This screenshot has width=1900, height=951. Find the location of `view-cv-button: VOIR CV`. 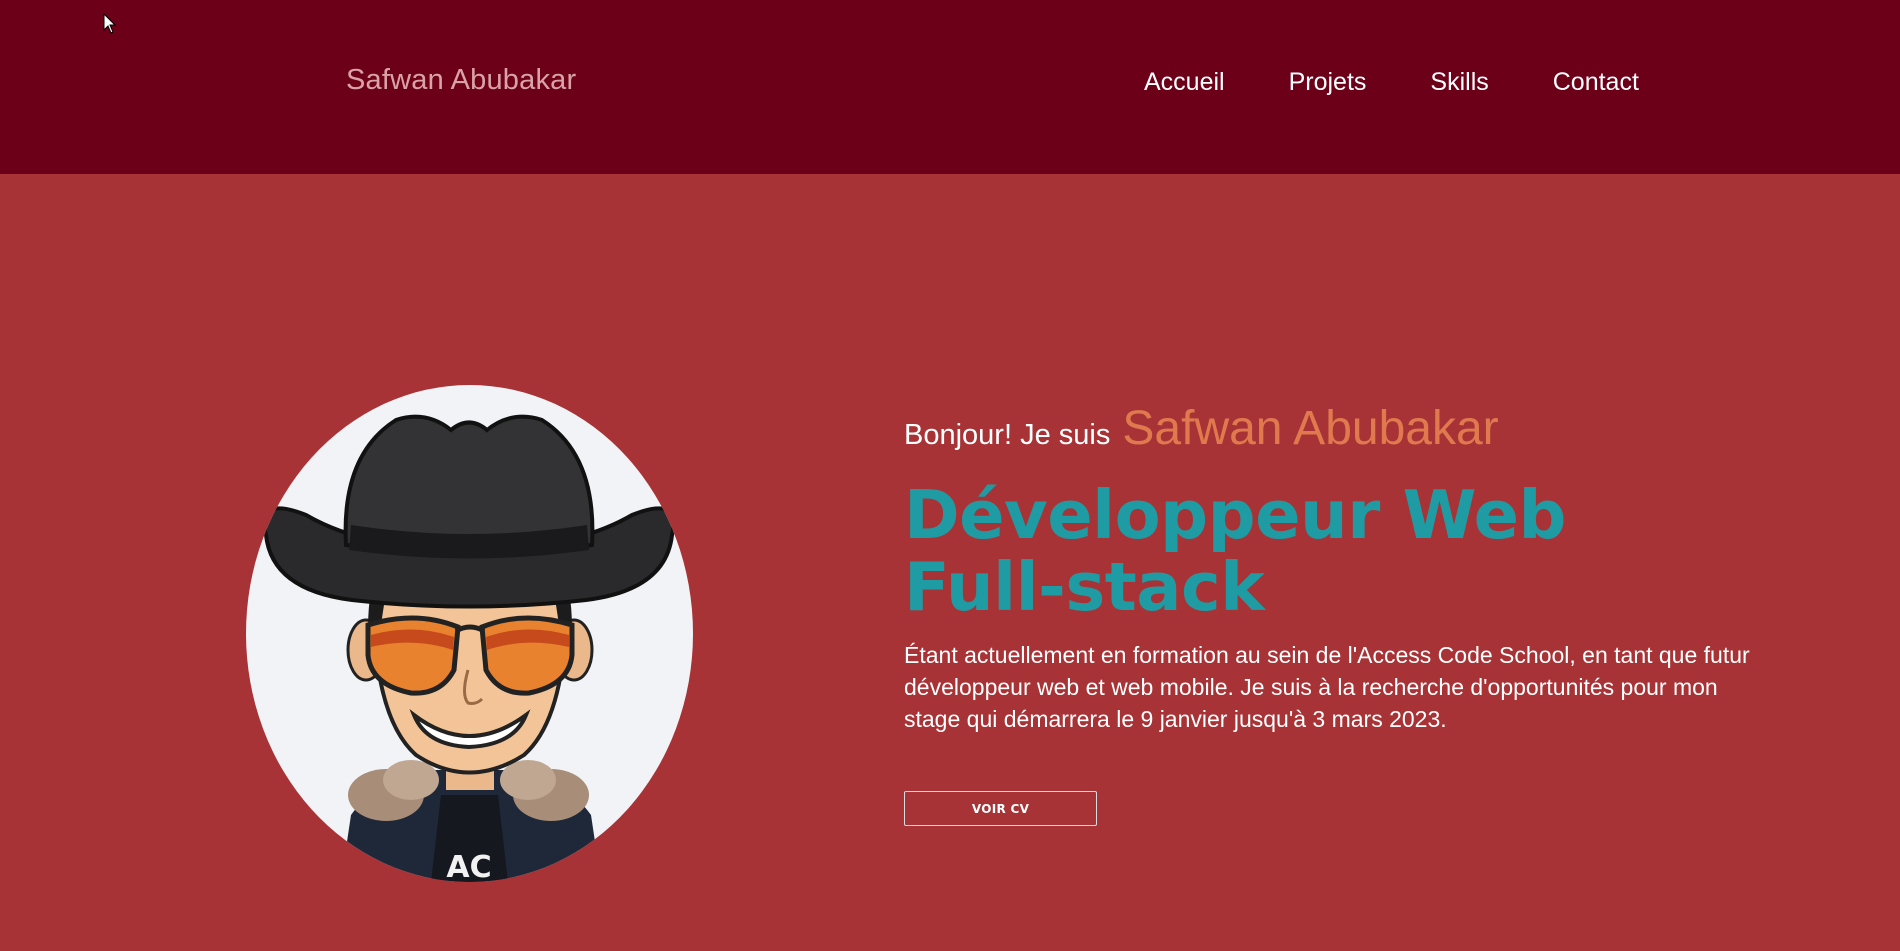

view-cv-button: VOIR CV is located at coordinates (1000, 808).